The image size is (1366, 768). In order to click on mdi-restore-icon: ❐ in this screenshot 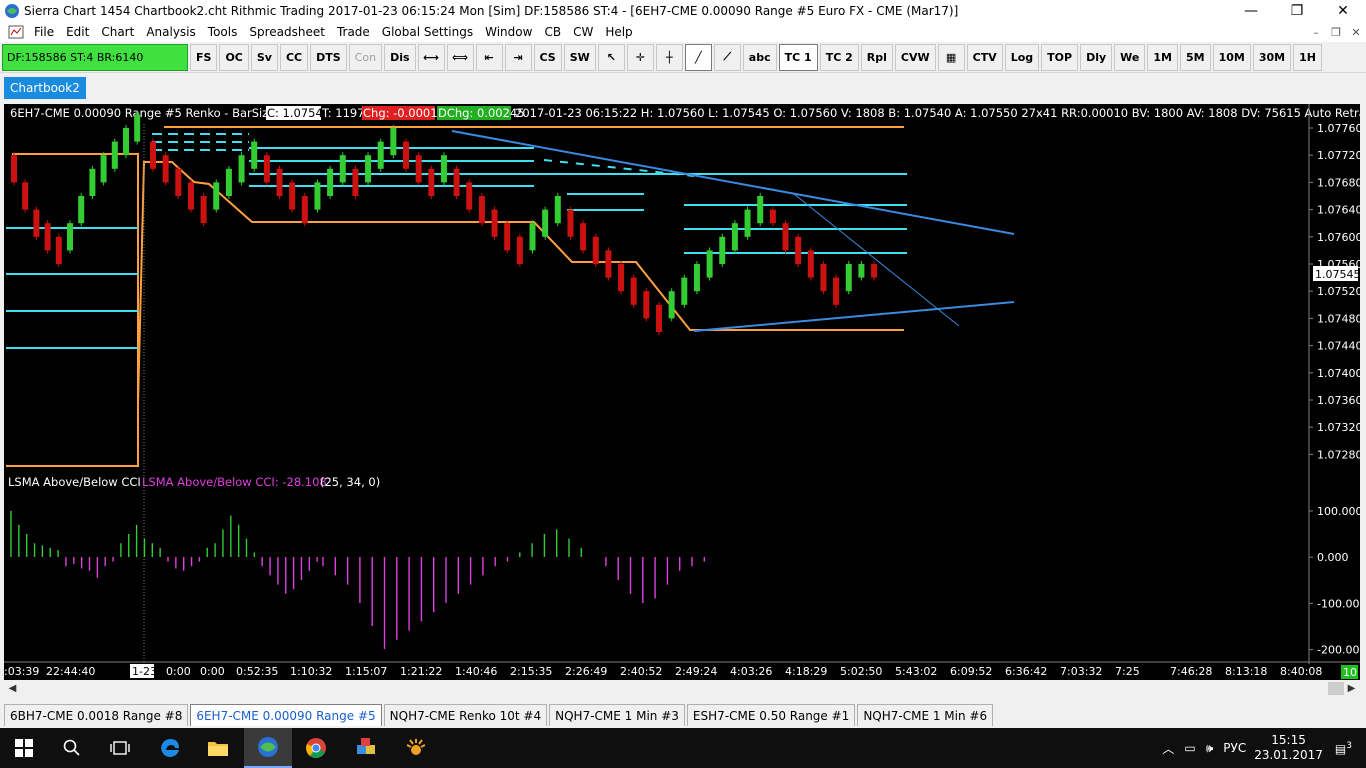, I will do `click(1336, 32)`.